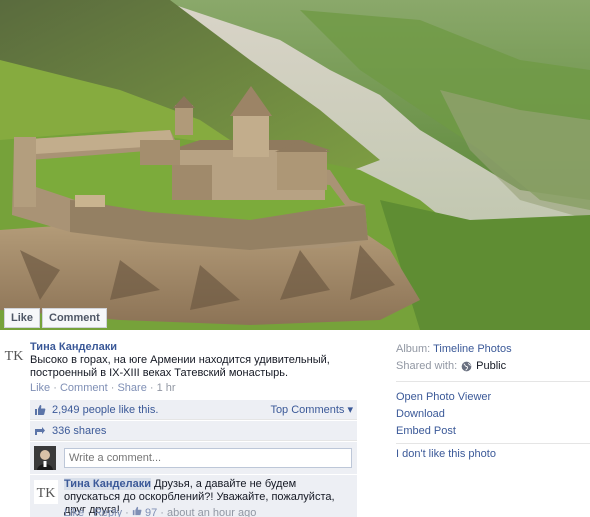 The image size is (590, 517). I want to click on dont-like-photo-link: I don't like this photo, so click(446, 454).